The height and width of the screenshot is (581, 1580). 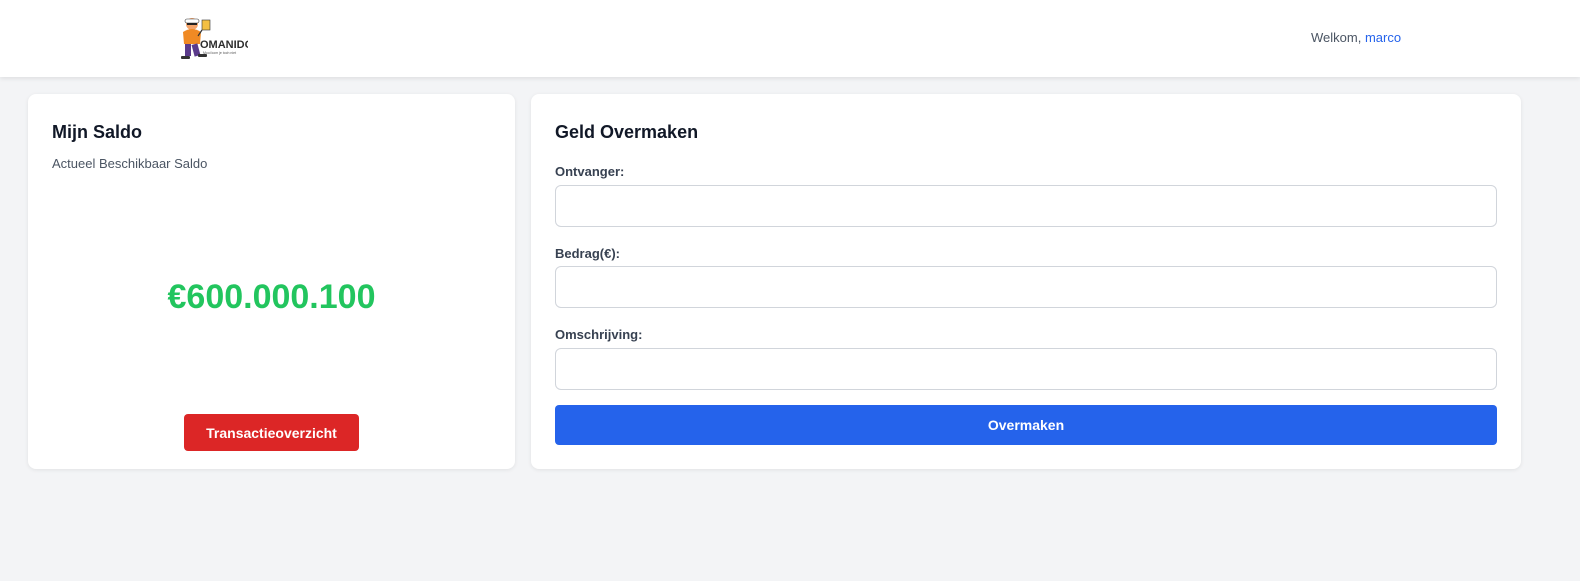 What do you see at coordinates (1338, 37) in the screenshot?
I see `welcome-label: Welkom,` at bounding box center [1338, 37].